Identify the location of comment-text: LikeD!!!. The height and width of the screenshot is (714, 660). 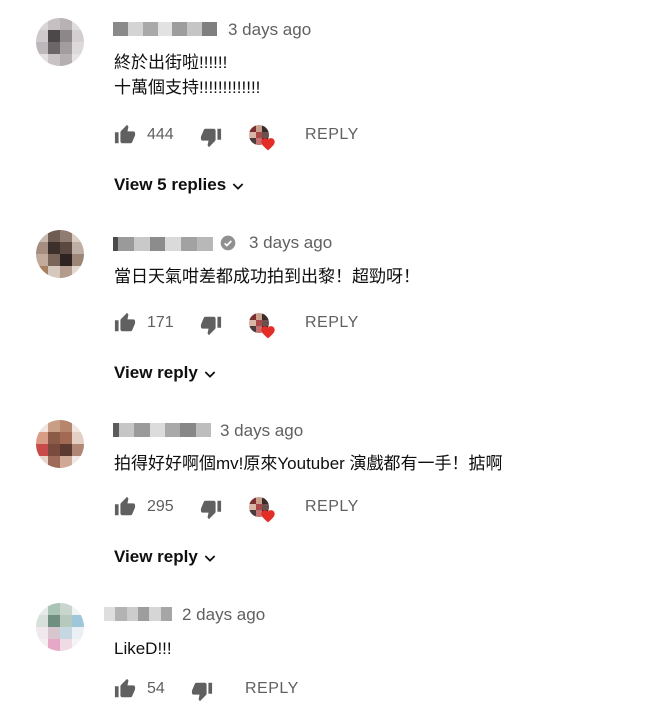
(143, 648).